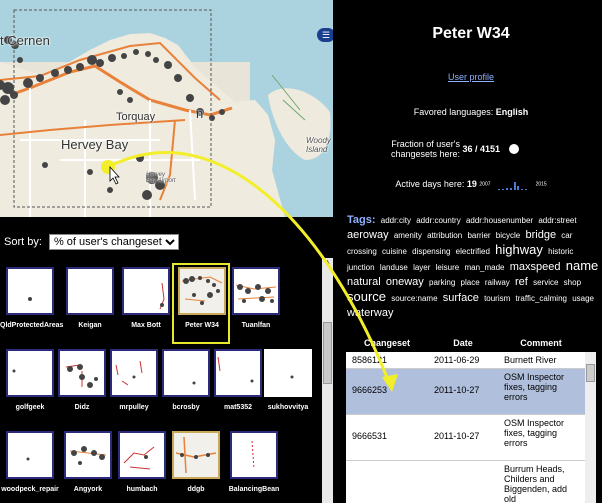 This screenshot has height=503, width=602. Describe the element at coordinates (535, 267) in the screenshot. I see `tag-item: maxspeed` at that location.